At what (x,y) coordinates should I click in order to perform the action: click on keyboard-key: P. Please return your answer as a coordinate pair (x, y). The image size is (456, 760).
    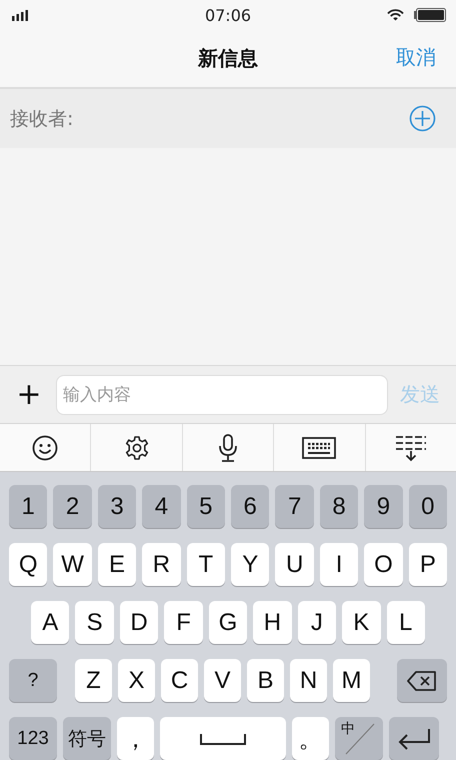
    Looking at the image, I should click on (428, 564).